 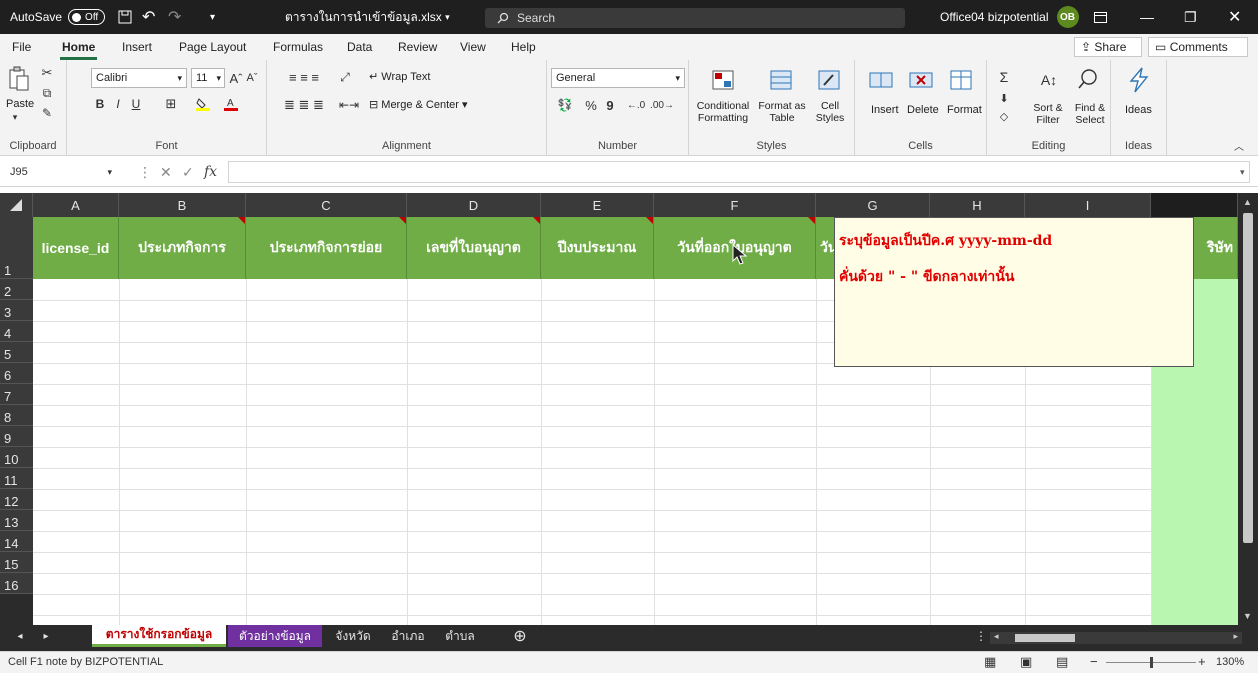 What do you see at coordinates (16, 394) in the screenshot?
I see `row-header: 7` at bounding box center [16, 394].